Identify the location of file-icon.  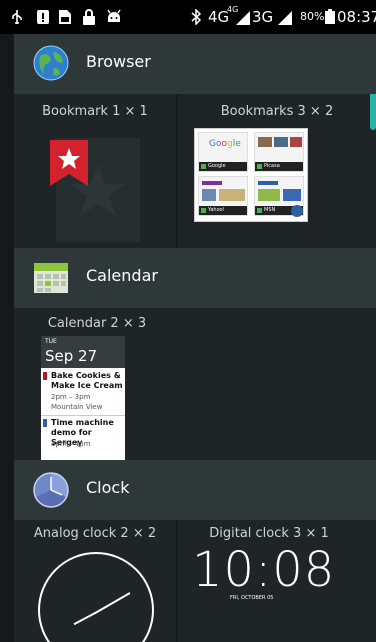
(65, 19).